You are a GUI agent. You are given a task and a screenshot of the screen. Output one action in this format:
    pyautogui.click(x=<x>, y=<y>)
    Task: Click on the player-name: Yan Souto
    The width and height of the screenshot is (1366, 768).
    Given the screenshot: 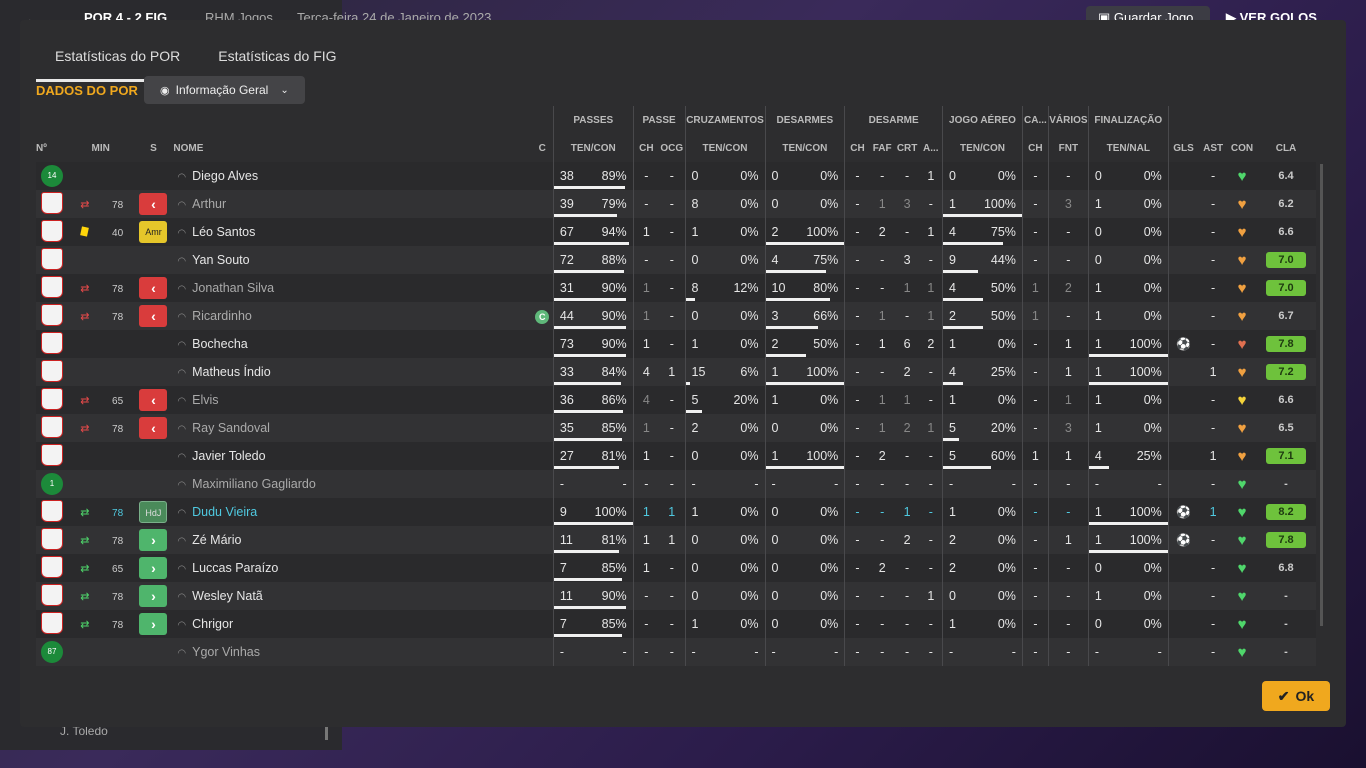 What is the action you would take?
    pyautogui.click(x=220, y=260)
    